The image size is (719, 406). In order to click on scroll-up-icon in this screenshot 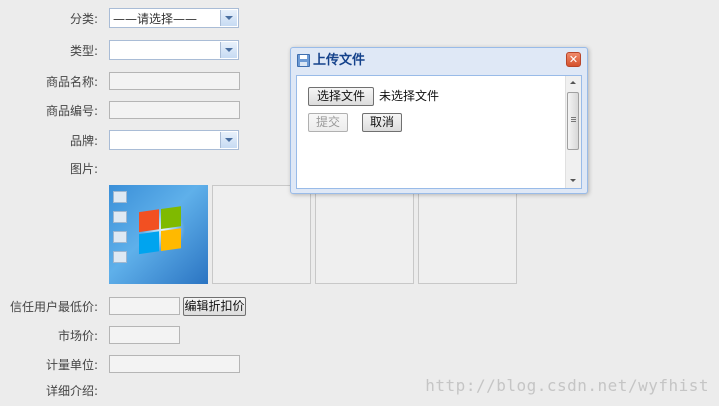, I will do `click(573, 83)`.